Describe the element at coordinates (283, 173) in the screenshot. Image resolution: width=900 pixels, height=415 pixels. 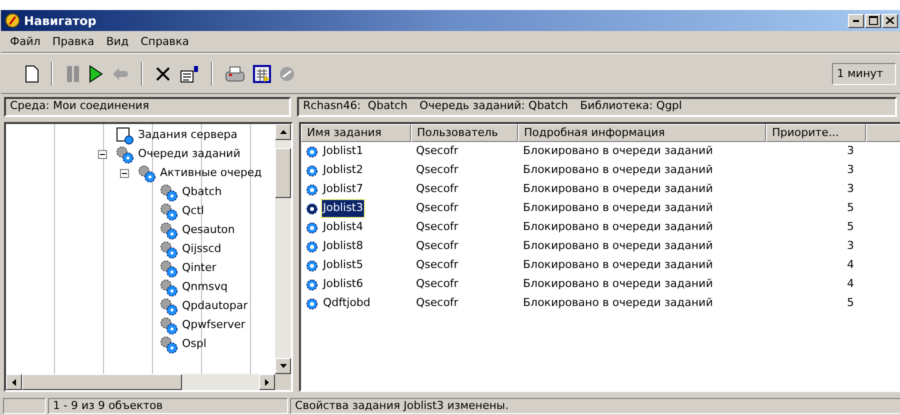
I see `scrollbar-thumb` at that location.